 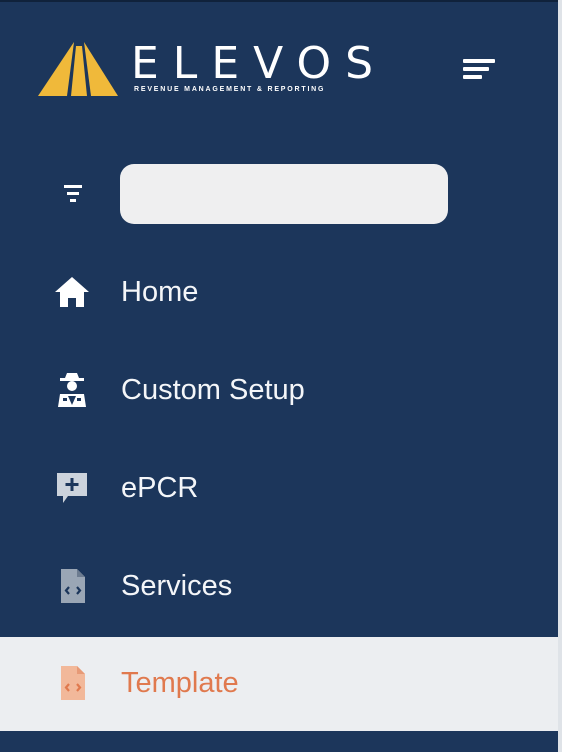 I want to click on brand-tagline: REVENUE MANAGEMENT & REPORTING, so click(x=230, y=89).